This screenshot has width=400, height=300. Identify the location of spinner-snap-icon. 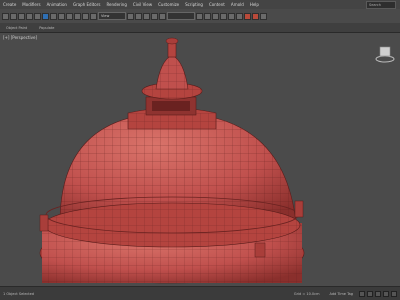
(162, 16).